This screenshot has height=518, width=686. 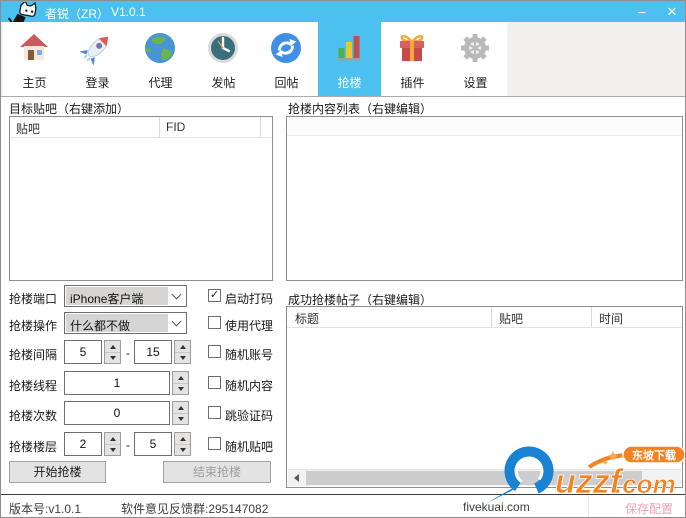 What do you see at coordinates (175, 127) in the screenshot?
I see `column-header-fid: FID` at bounding box center [175, 127].